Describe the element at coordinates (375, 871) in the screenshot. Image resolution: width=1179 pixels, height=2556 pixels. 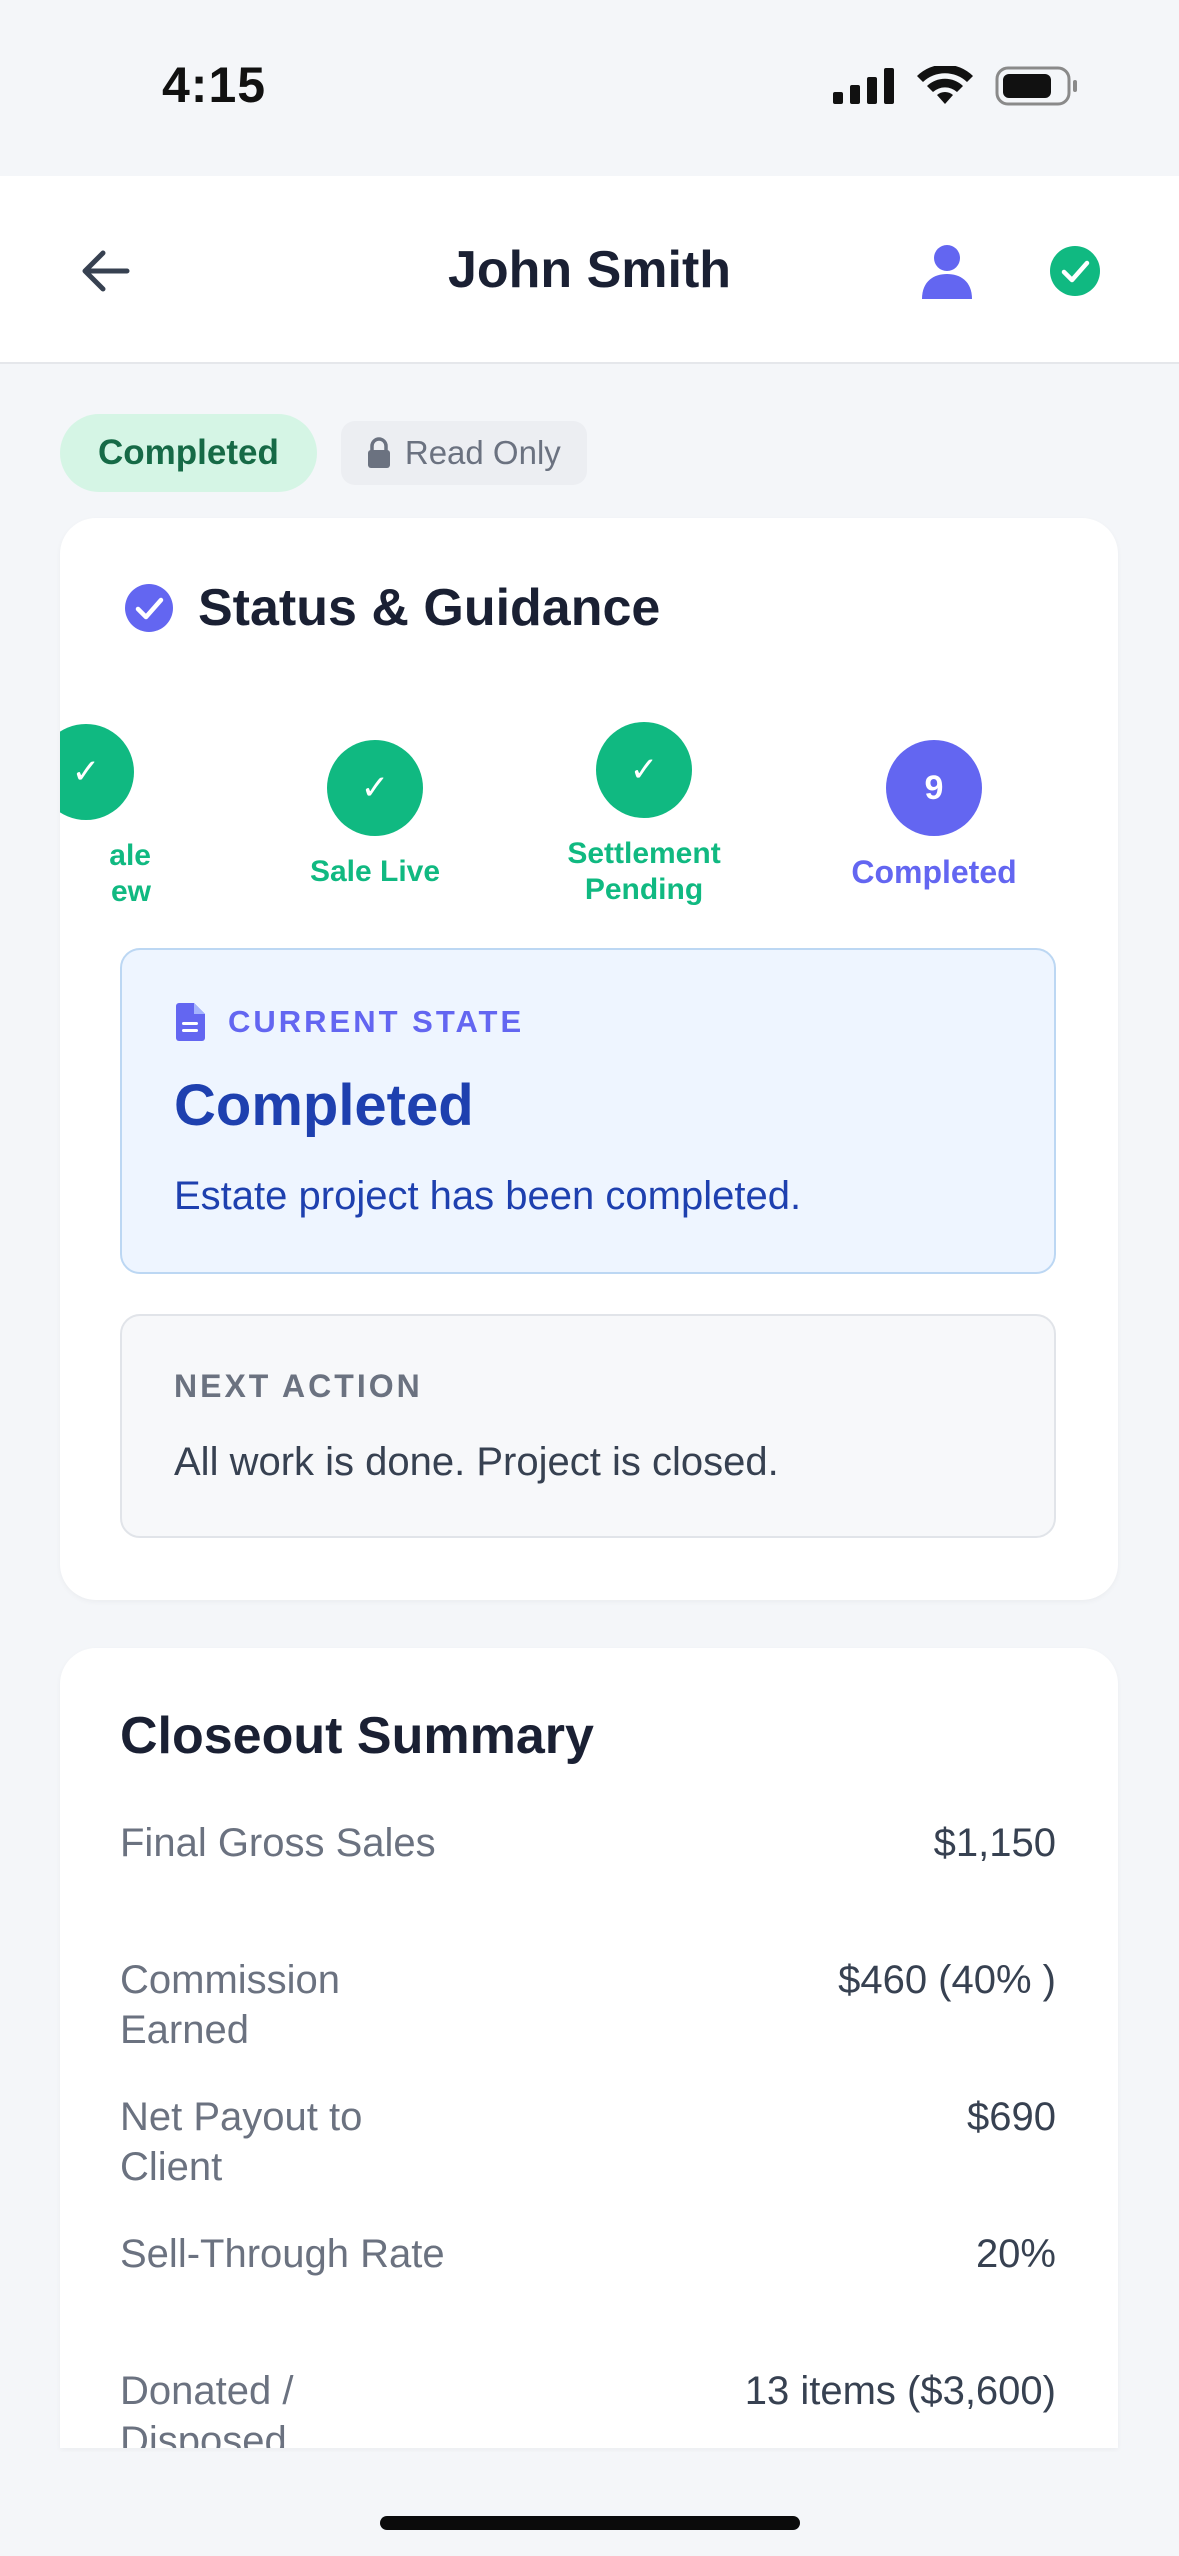
I see `step-label: Sale Live` at that location.